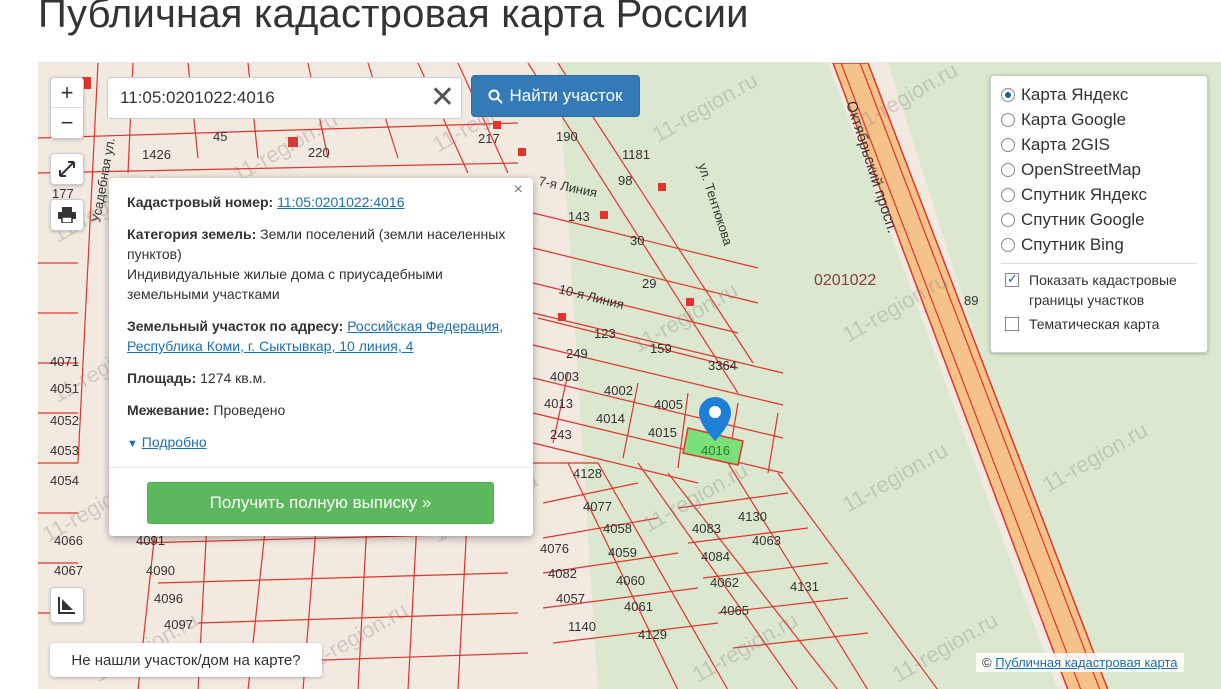  I want to click on parcel-label: 1140, so click(582, 626).